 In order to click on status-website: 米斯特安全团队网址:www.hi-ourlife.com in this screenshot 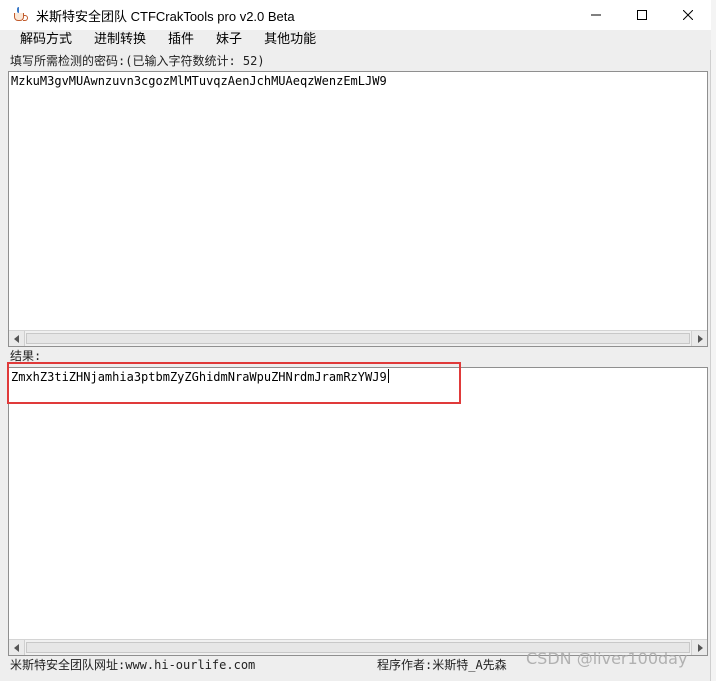, I will do `click(133, 665)`.